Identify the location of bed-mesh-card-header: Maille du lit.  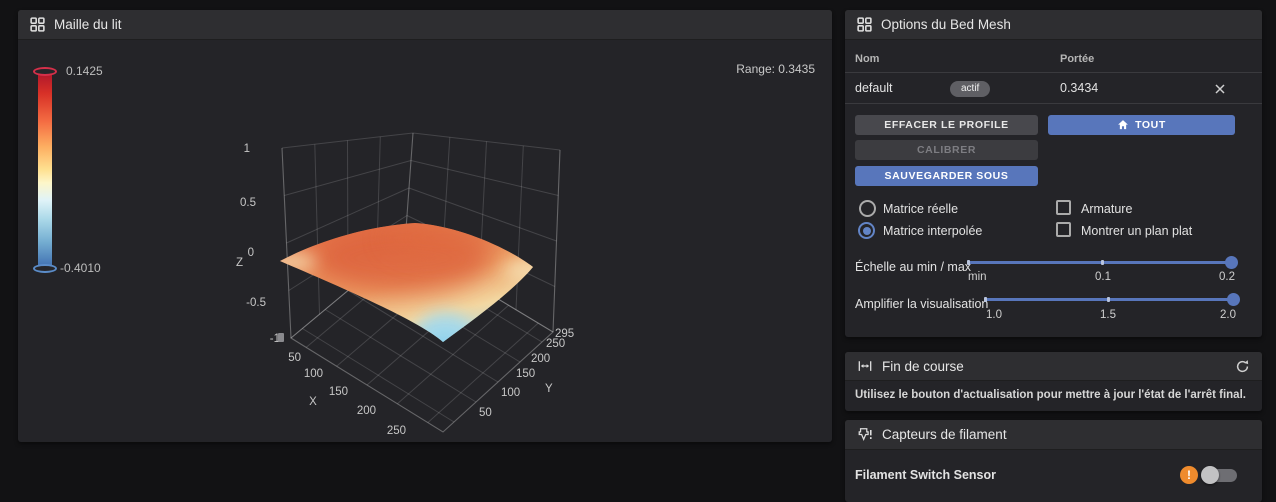
(425, 25).